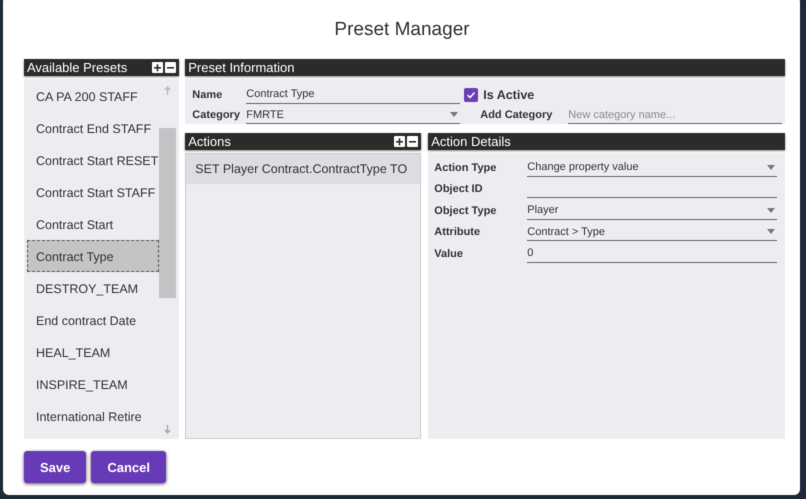  What do you see at coordinates (93, 160) in the screenshot?
I see `preset-item: Contract Start RESET` at bounding box center [93, 160].